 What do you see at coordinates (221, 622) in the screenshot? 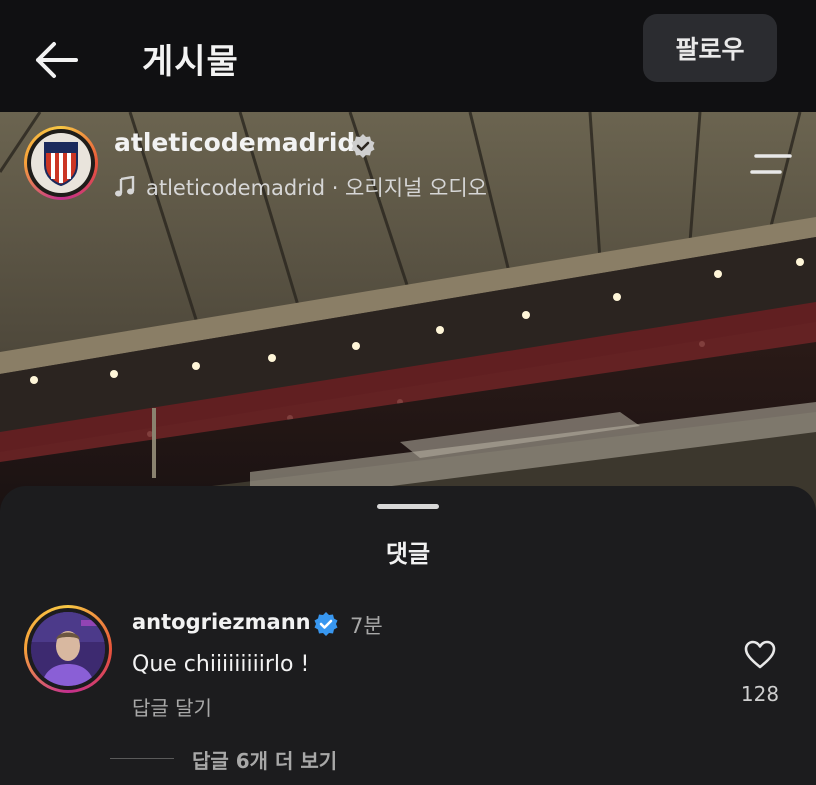
I see `comment-username: antogriezmann` at bounding box center [221, 622].